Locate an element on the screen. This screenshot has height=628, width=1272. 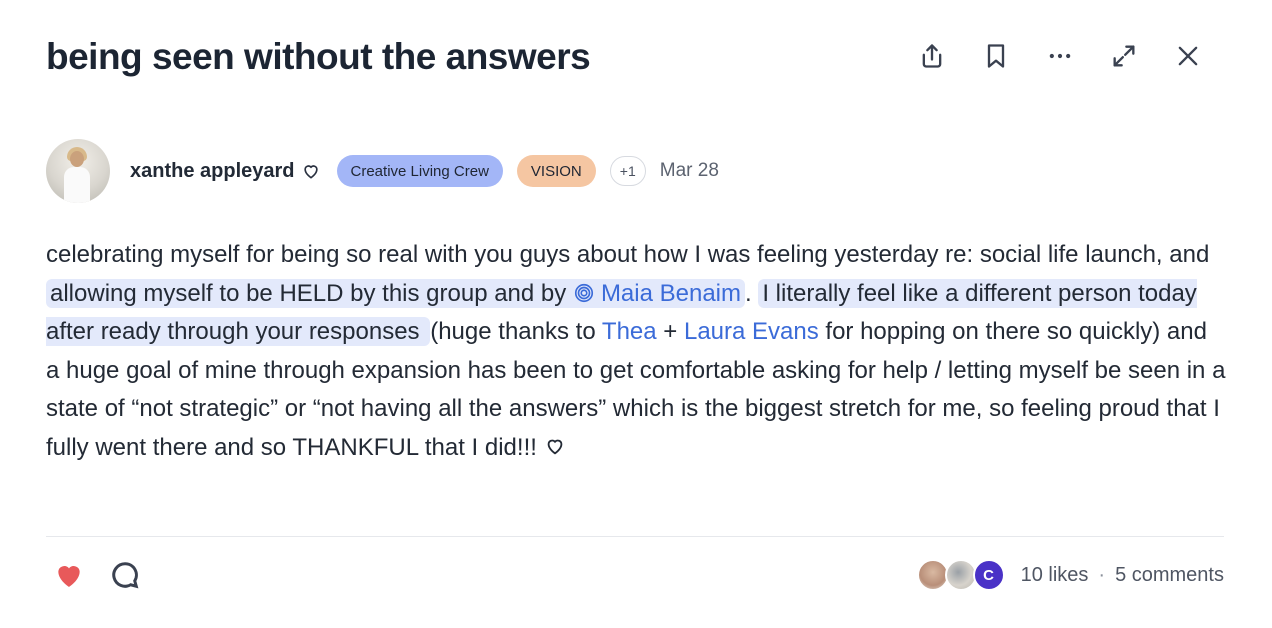
bookmark-icon is located at coordinates (996, 56).